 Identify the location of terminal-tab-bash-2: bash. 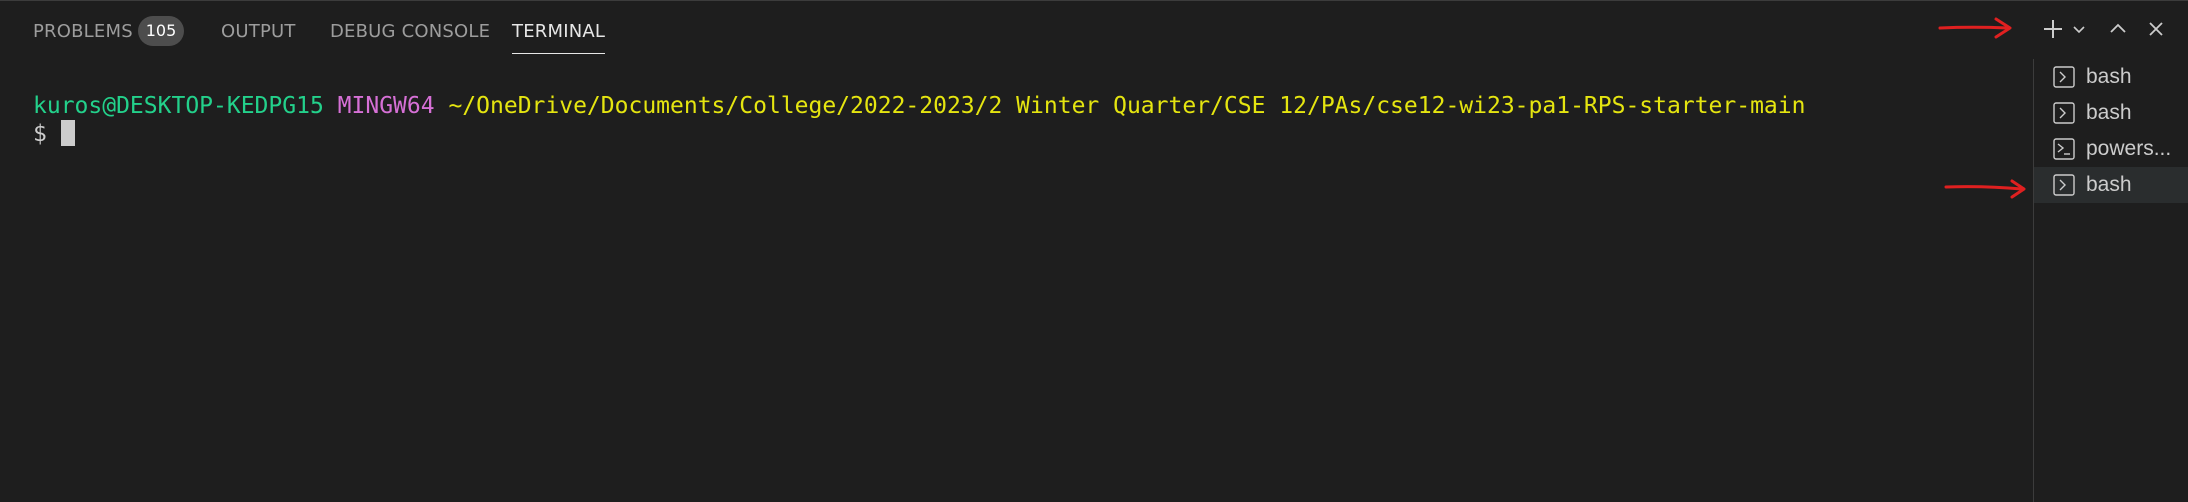
(2111, 113).